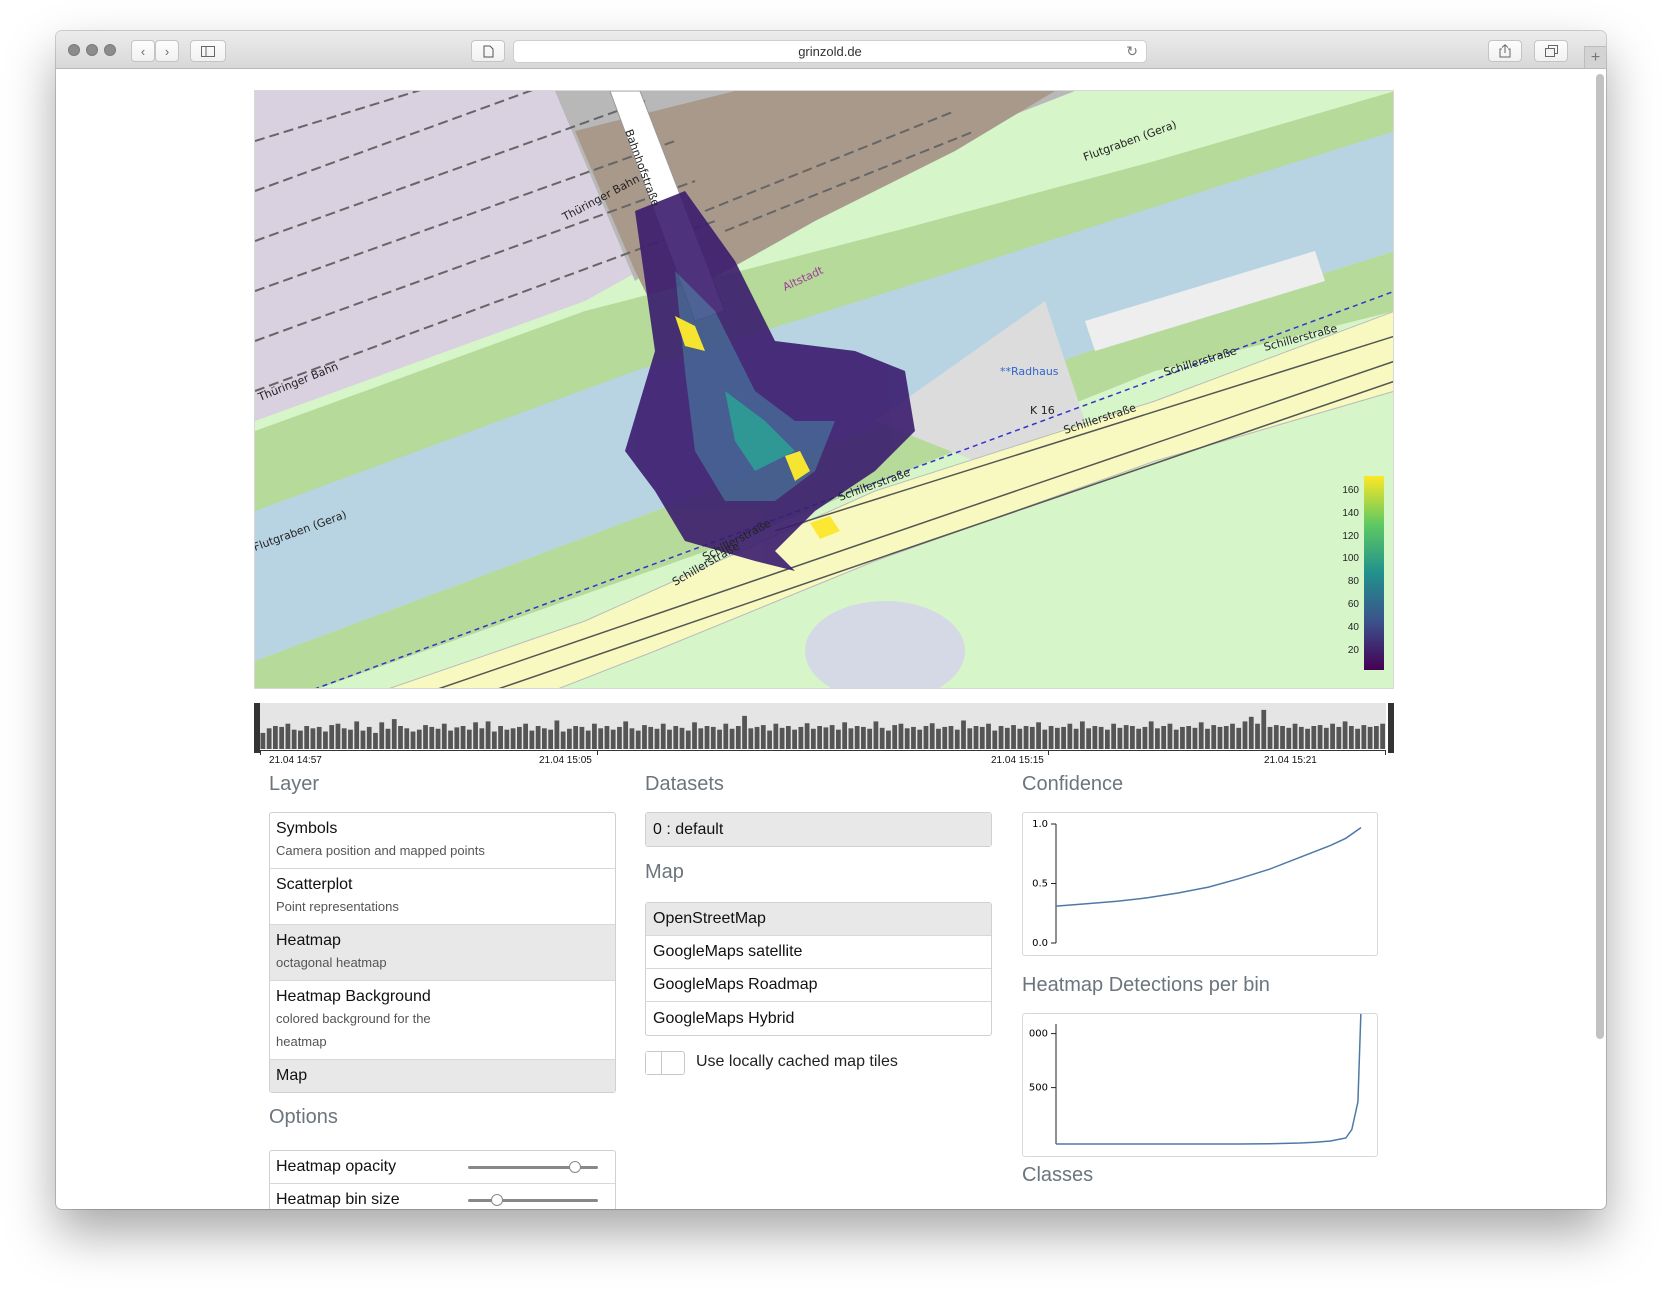 Image resolution: width=1662 pixels, height=1290 pixels. What do you see at coordinates (818, 919) in the screenshot?
I see `map-provider-item: OpenStreetMap` at bounding box center [818, 919].